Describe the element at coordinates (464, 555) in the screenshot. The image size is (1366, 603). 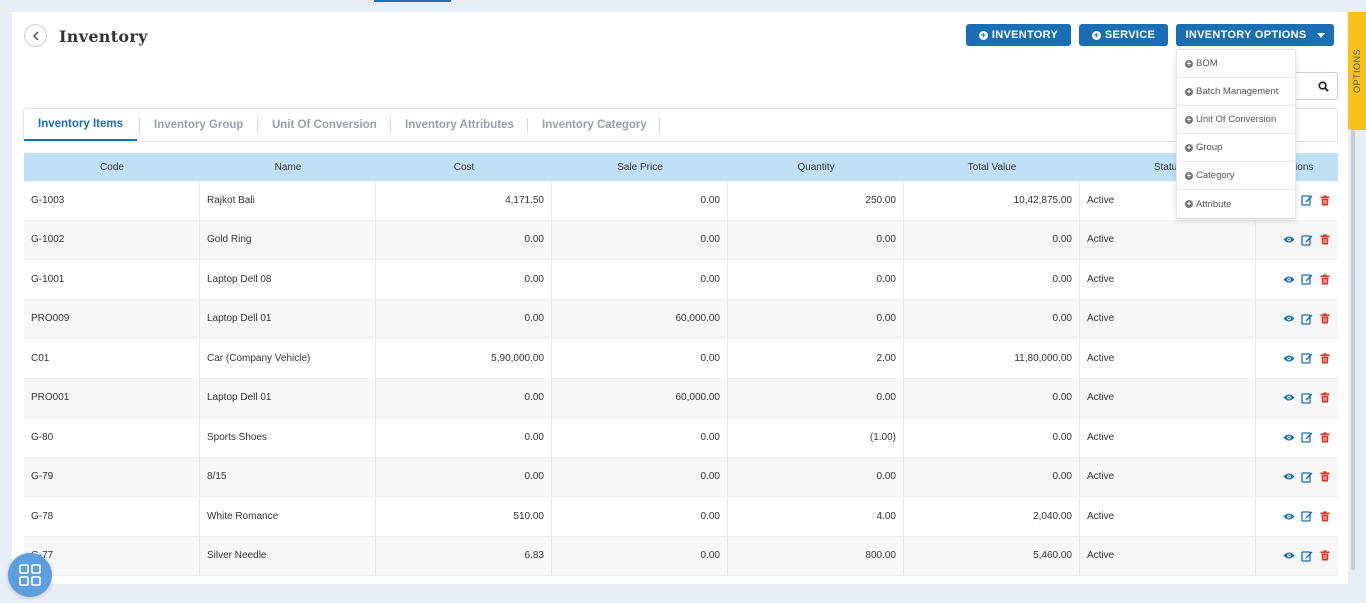
I see `cell-cost: 6.83` at that location.